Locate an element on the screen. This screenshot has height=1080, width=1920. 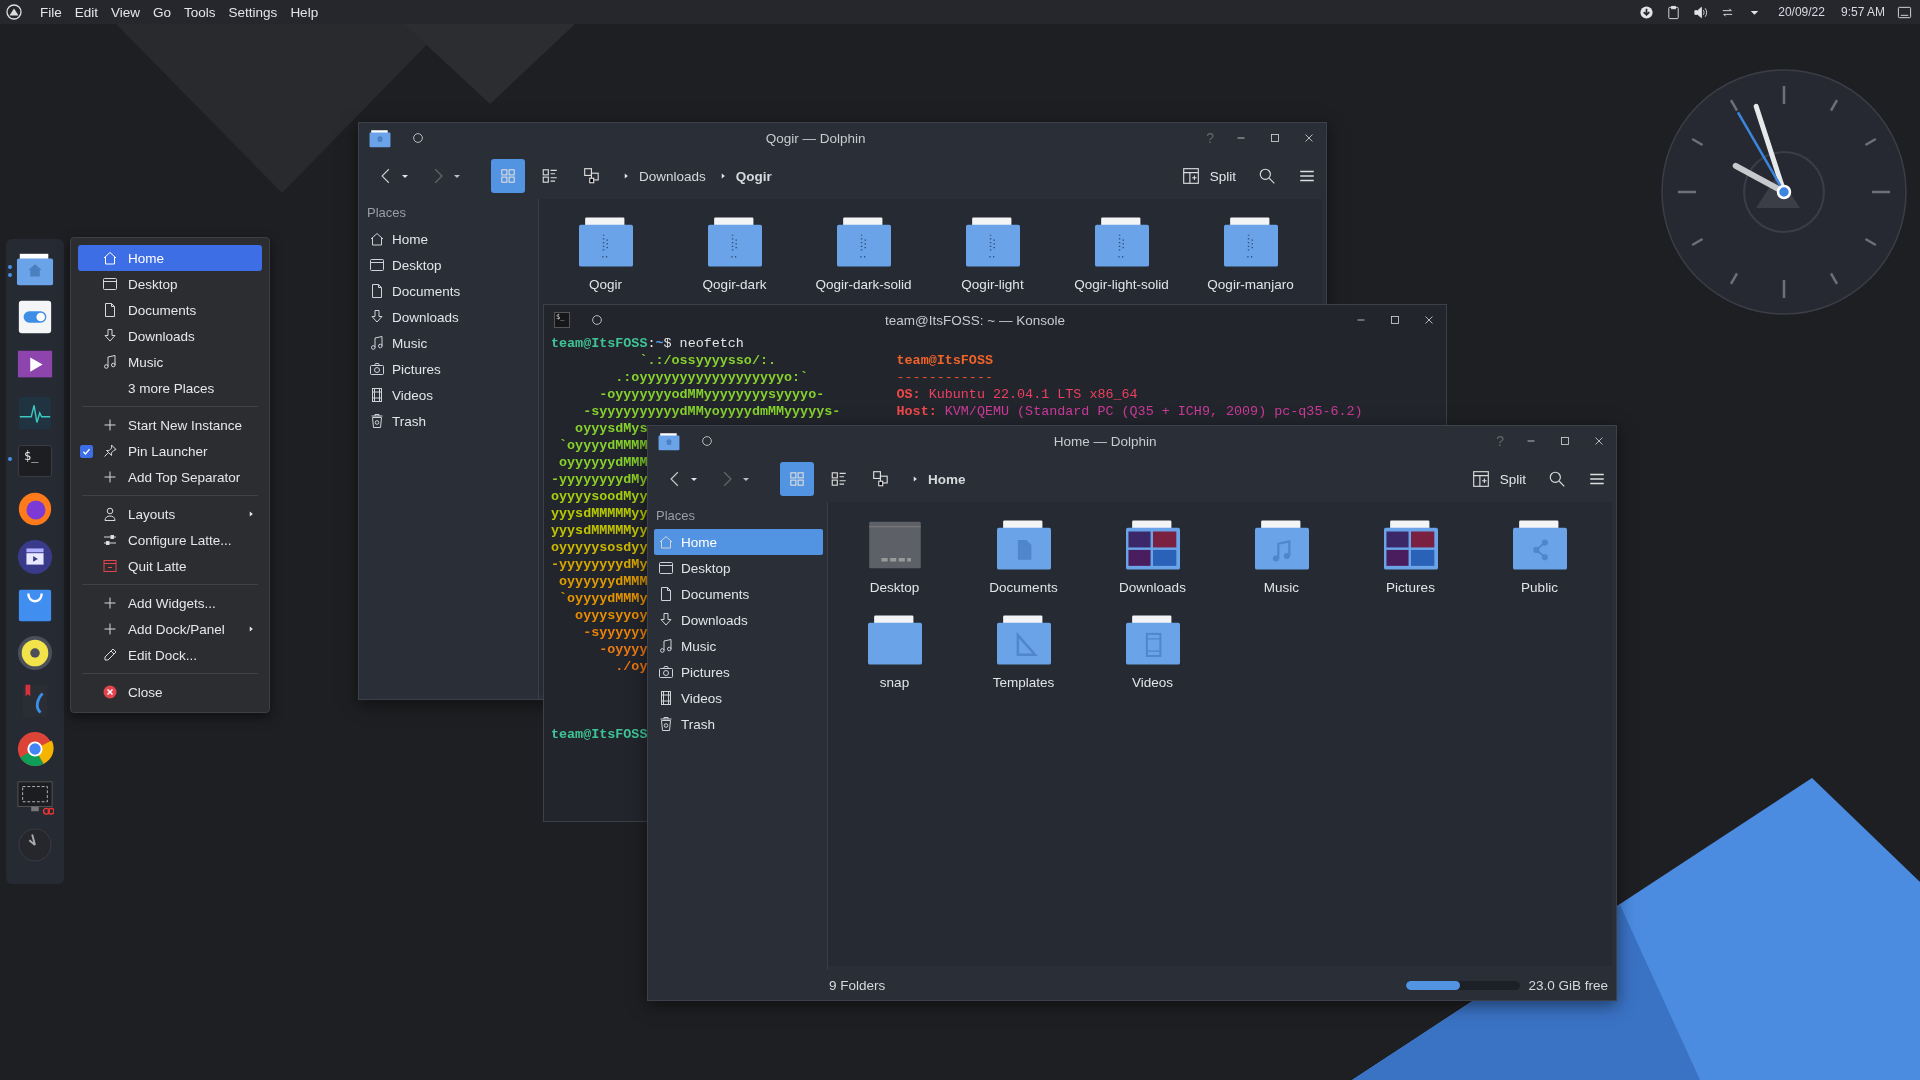
breadcrumb-item: Qogir is located at coordinates (753, 176).